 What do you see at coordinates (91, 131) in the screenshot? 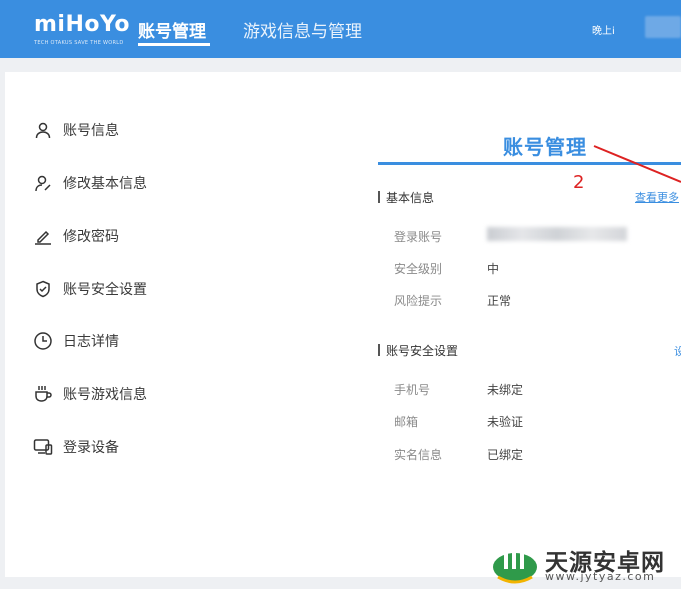
I see `sidebar-item-label: 账号信息` at bounding box center [91, 131].